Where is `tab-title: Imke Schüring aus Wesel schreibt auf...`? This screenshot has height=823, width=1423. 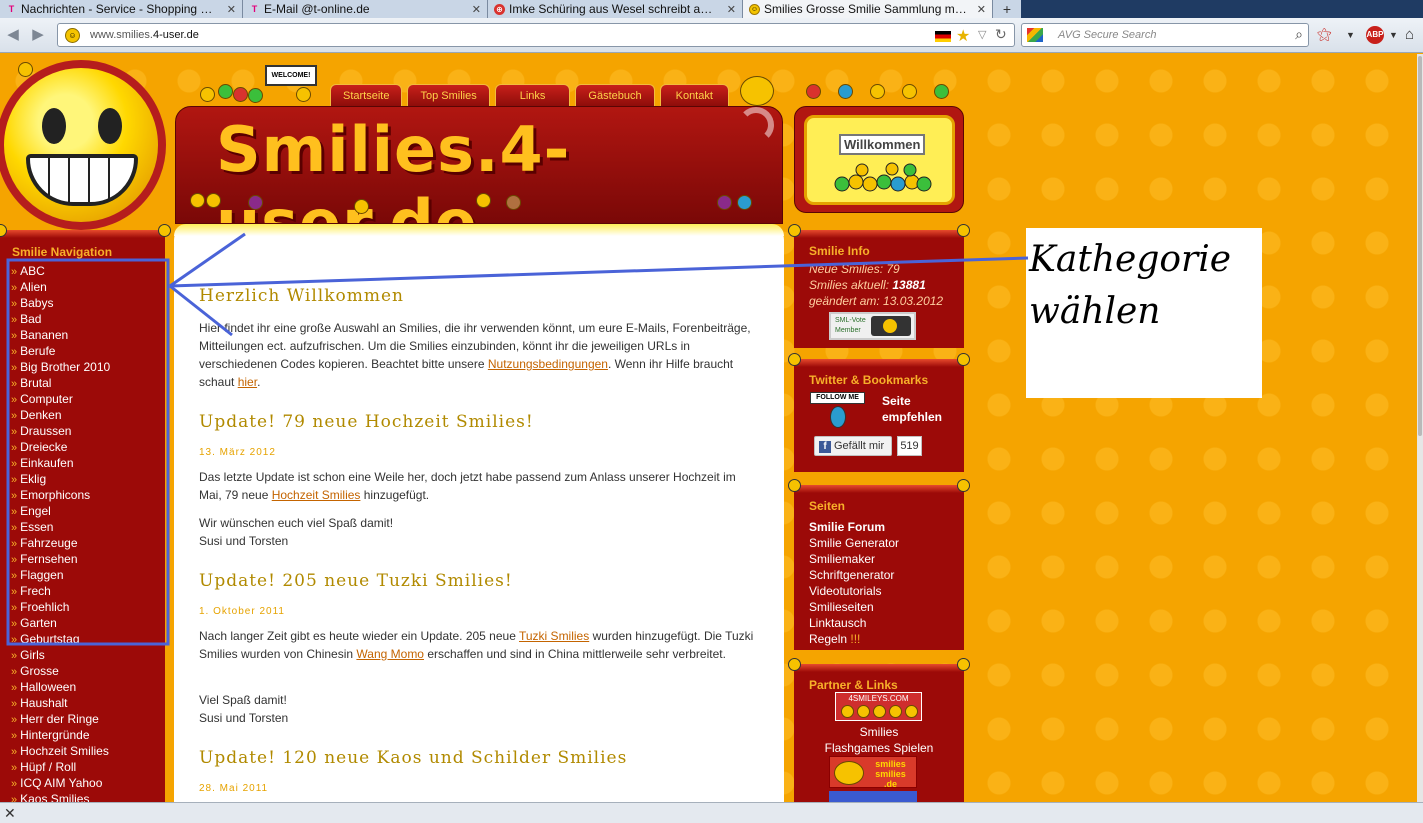 tab-title: Imke Schüring aus Wesel schreibt auf... is located at coordinates (614, 9).